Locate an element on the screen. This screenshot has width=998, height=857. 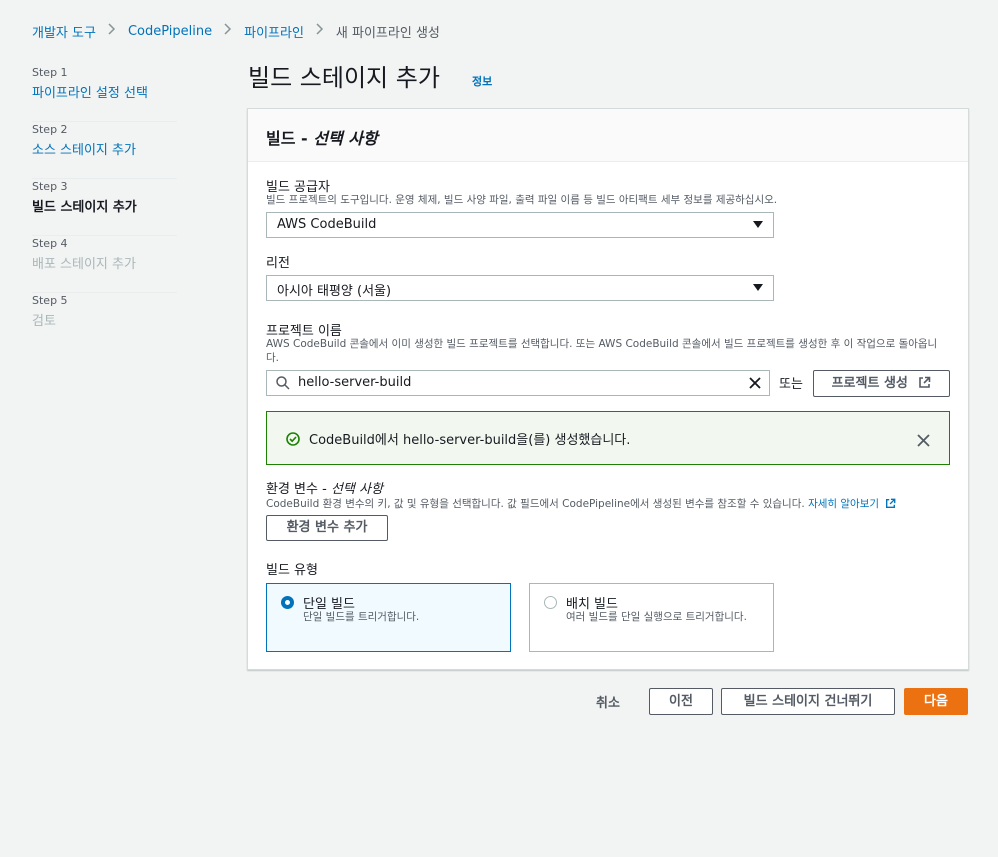
panel-header: 빌드 - 선택 사항 is located at coordinates (608, 135).